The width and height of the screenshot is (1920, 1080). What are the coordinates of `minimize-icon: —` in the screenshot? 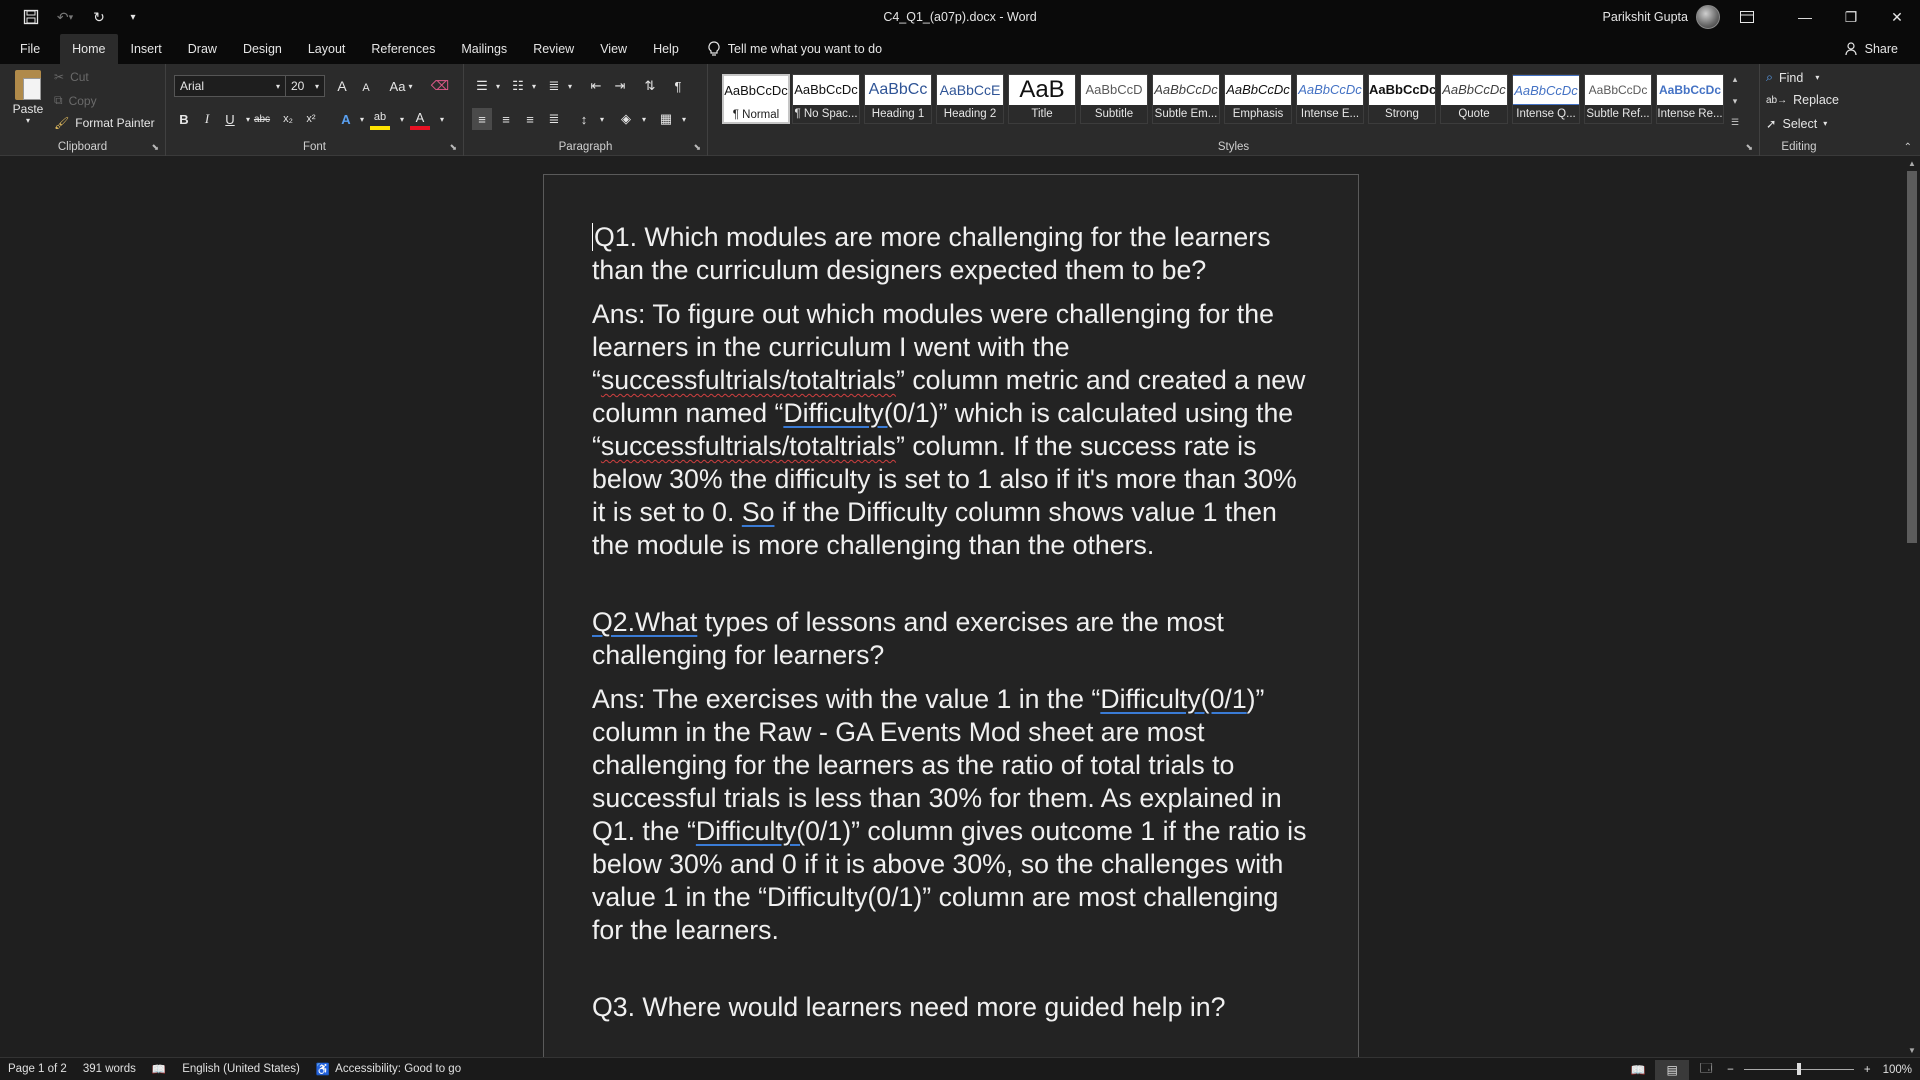 It's located at (1805, 17).